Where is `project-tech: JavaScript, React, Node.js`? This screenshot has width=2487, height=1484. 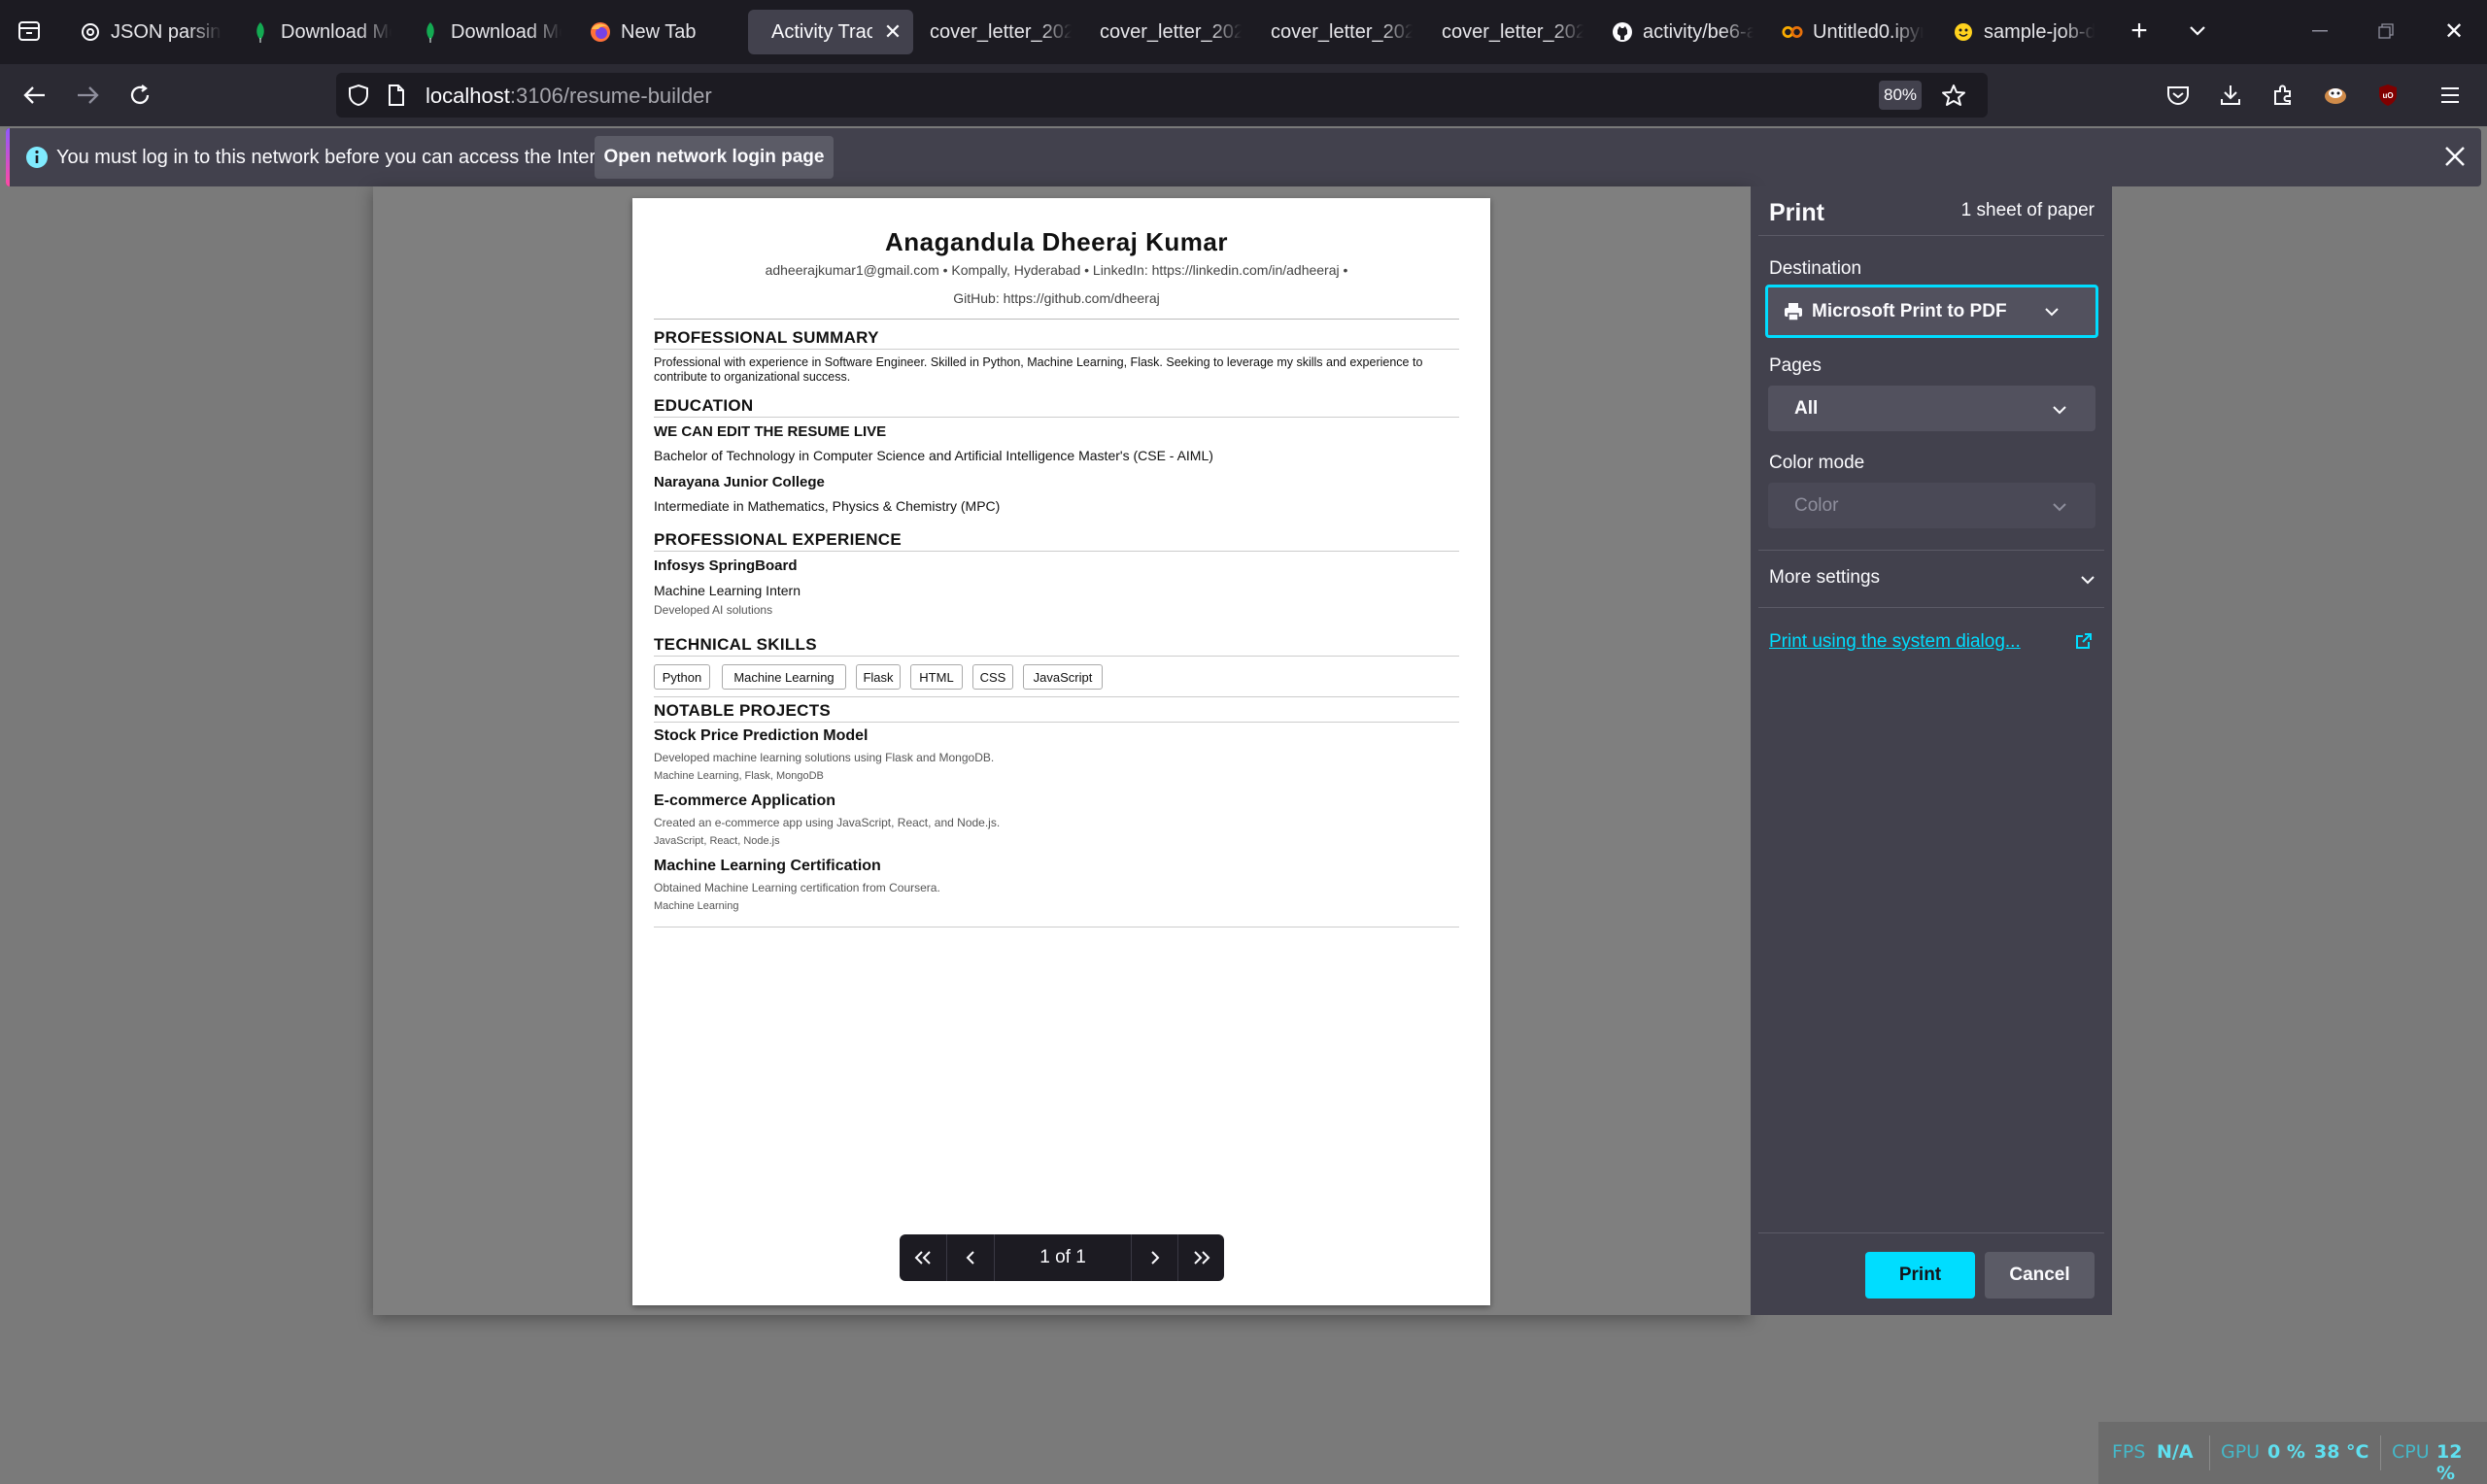
project-tech: JavaScript, React, Node.js is located at coordinates (717, 841).